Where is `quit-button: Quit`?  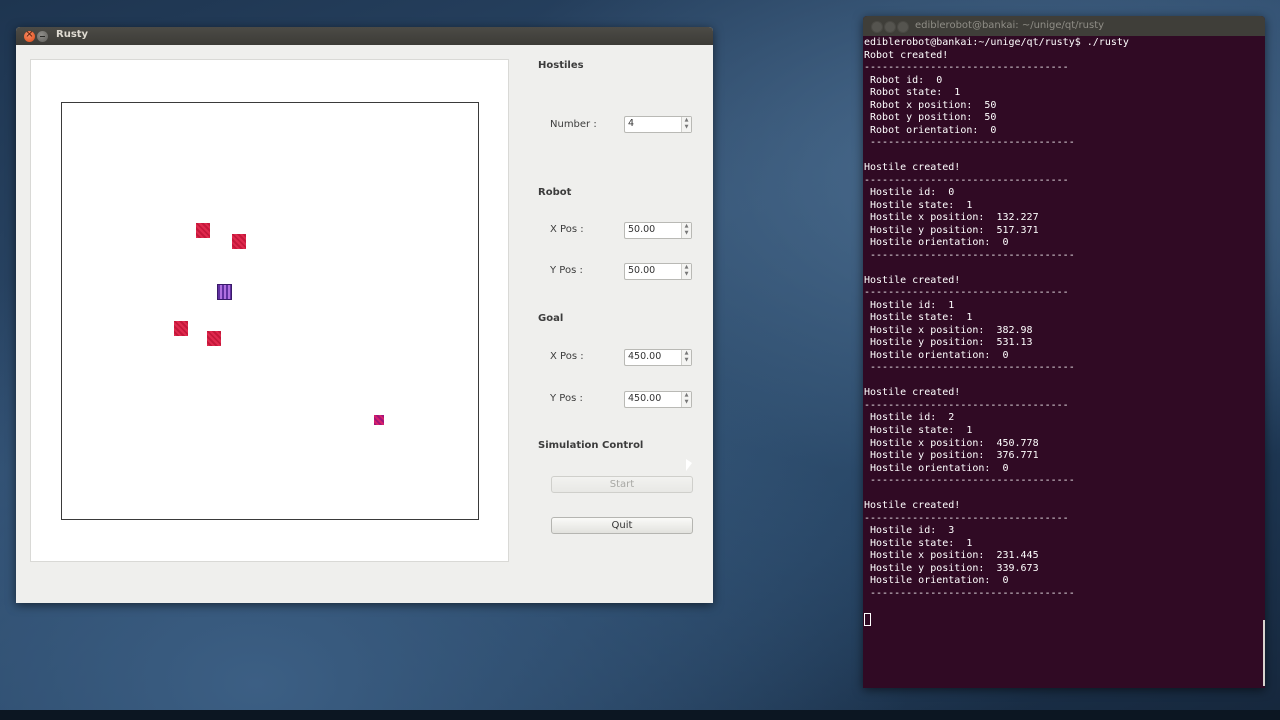 quit-button: Quit is located at coordinates (622, 525).